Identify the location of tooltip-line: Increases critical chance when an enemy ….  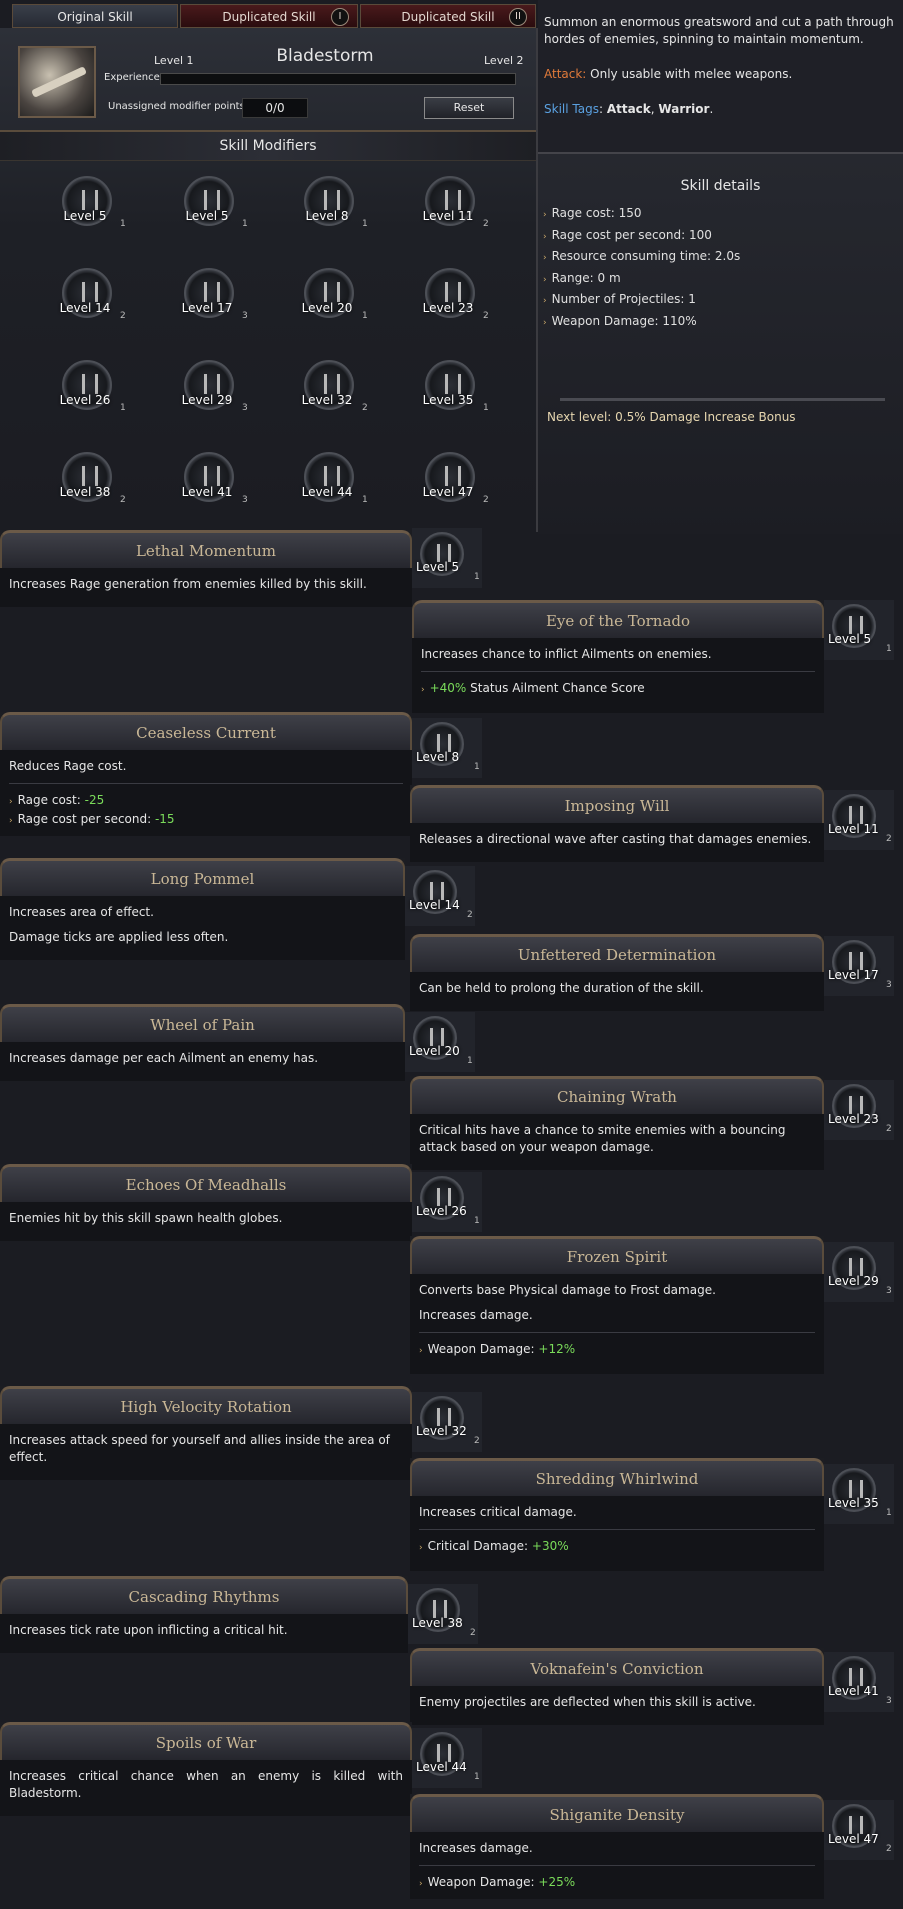
(206, 1784).